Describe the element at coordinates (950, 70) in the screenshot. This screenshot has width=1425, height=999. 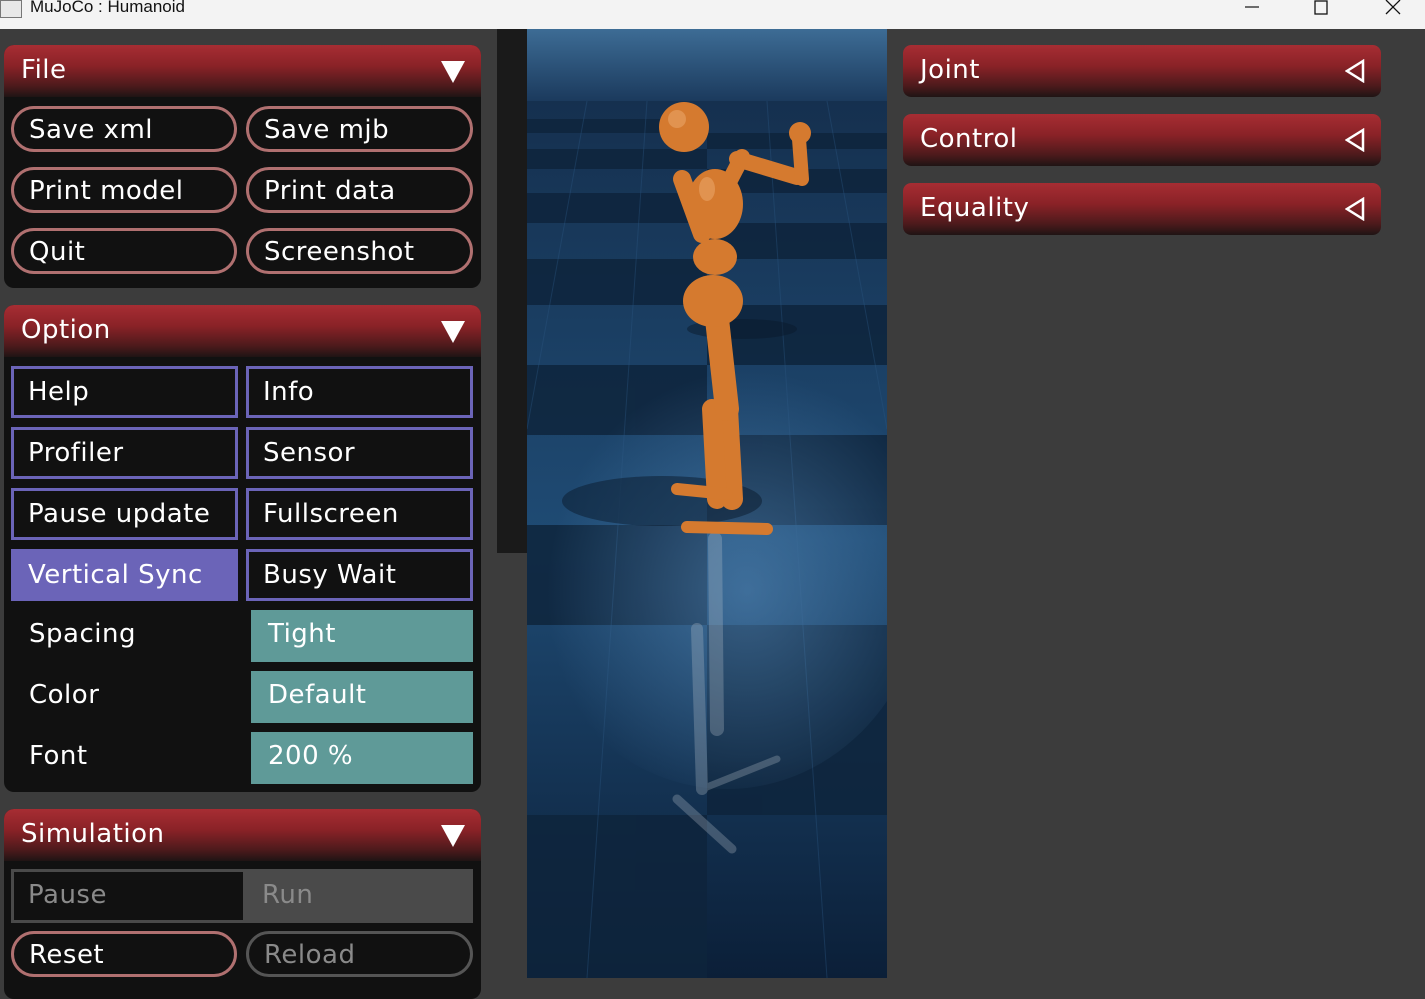
I see `joint-title: Joint` at that location.